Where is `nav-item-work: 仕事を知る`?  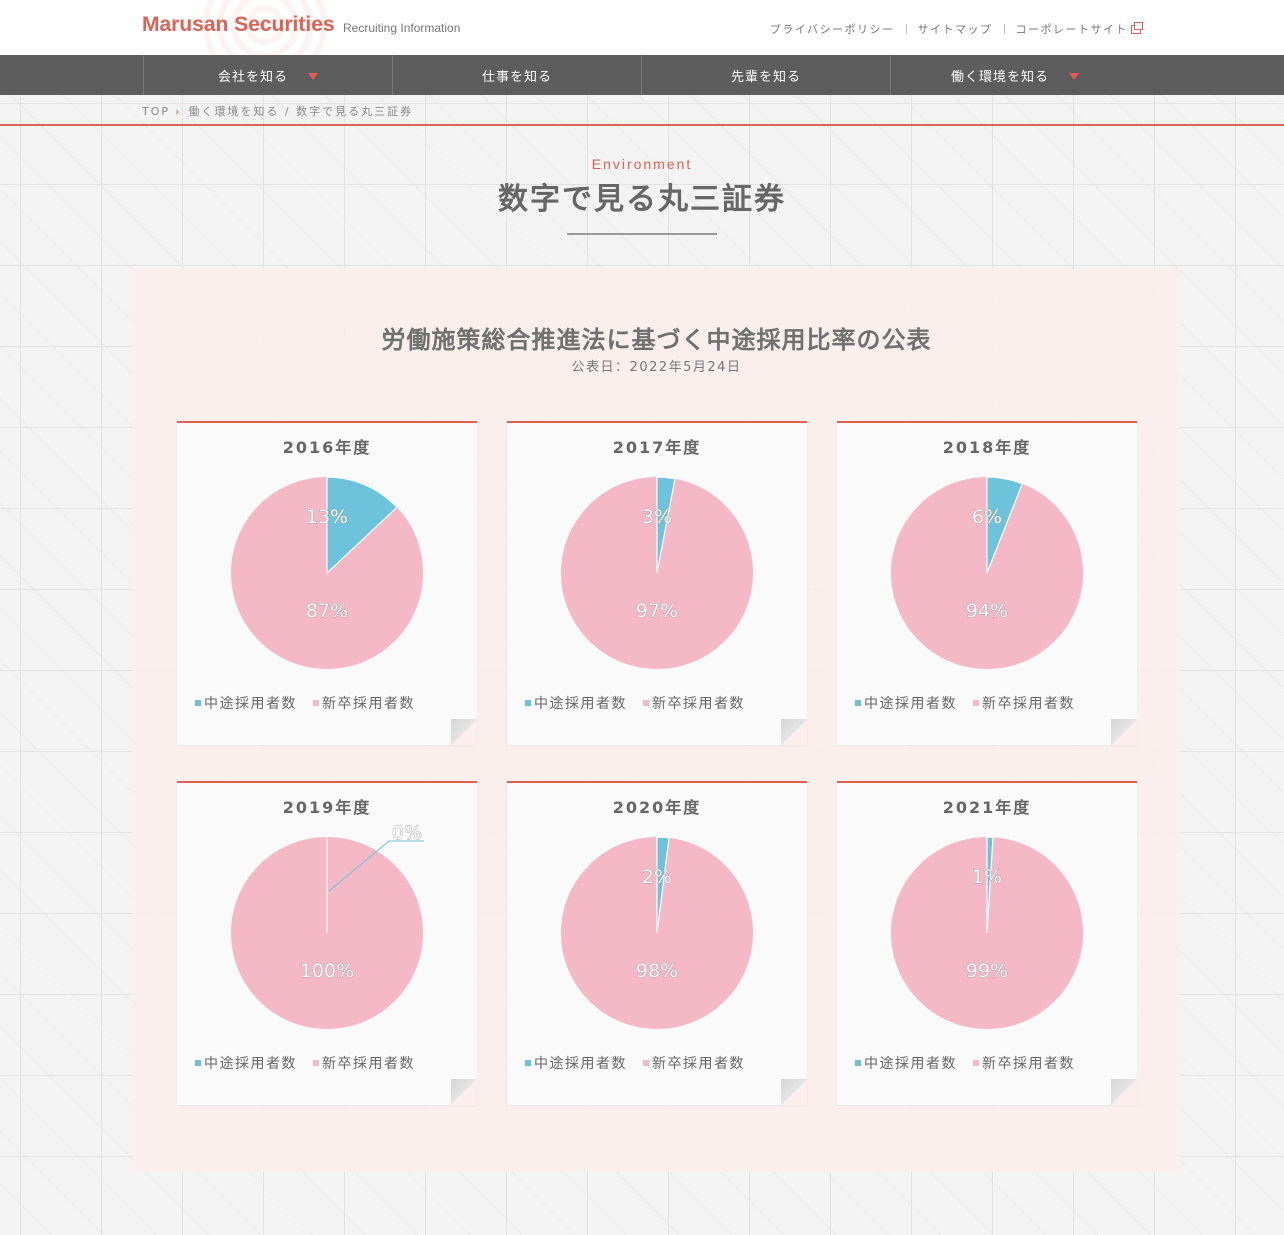
nav-item-work: 仕事を知る is located at coordinates (516, 75).